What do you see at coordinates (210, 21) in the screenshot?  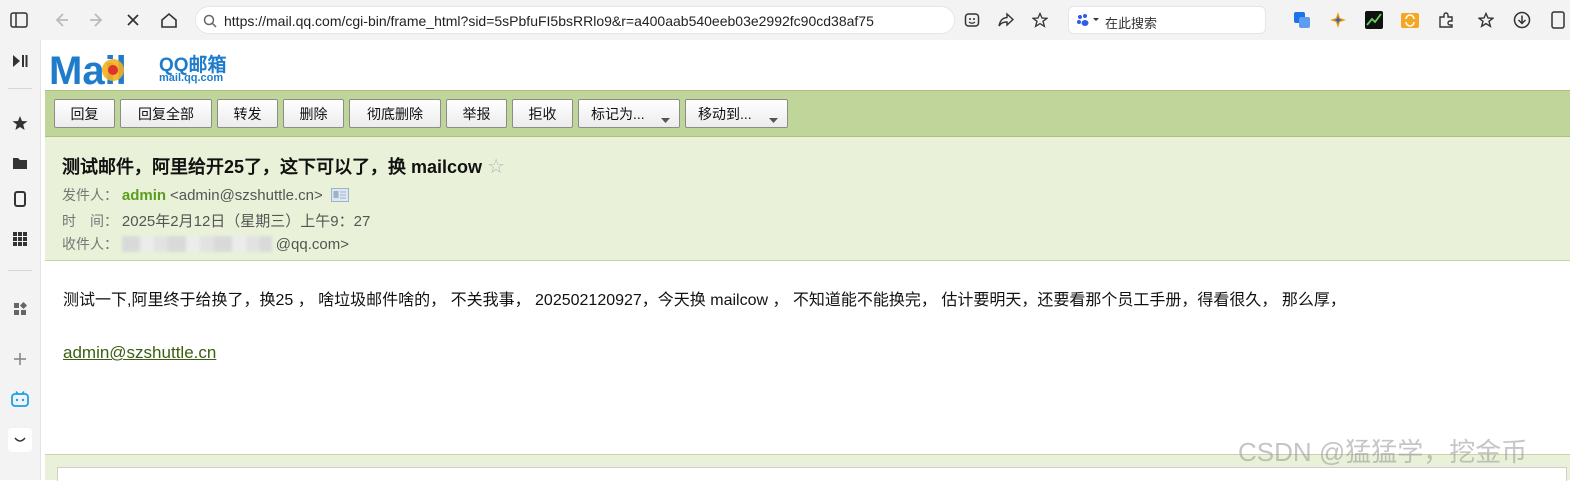 I see `search-icon` at bounding box center [210, 21].